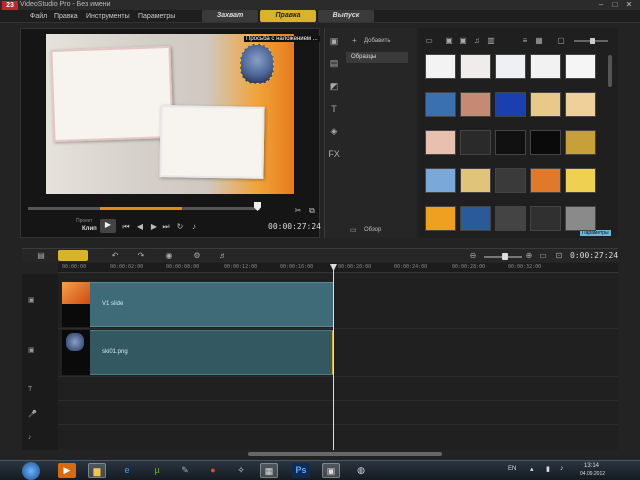 This screenshot has height=480, width=640. Describe the element at coordinates (73, 255) in the screenshot. I see `timeline-view-button` at that location.